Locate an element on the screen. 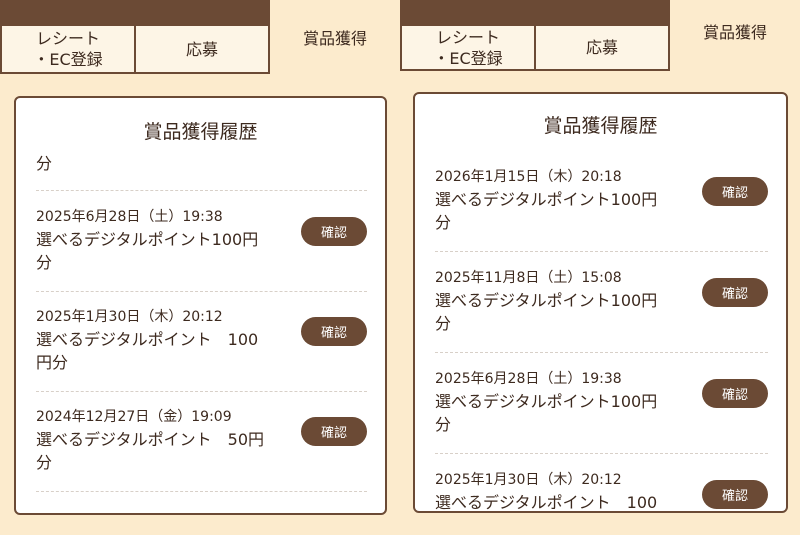 The image size is (800, 535). history-entry: 2026年1月15日（木）20:18 選べるデジタルポイント100円分 確認 is located at coordinates (601, 208).